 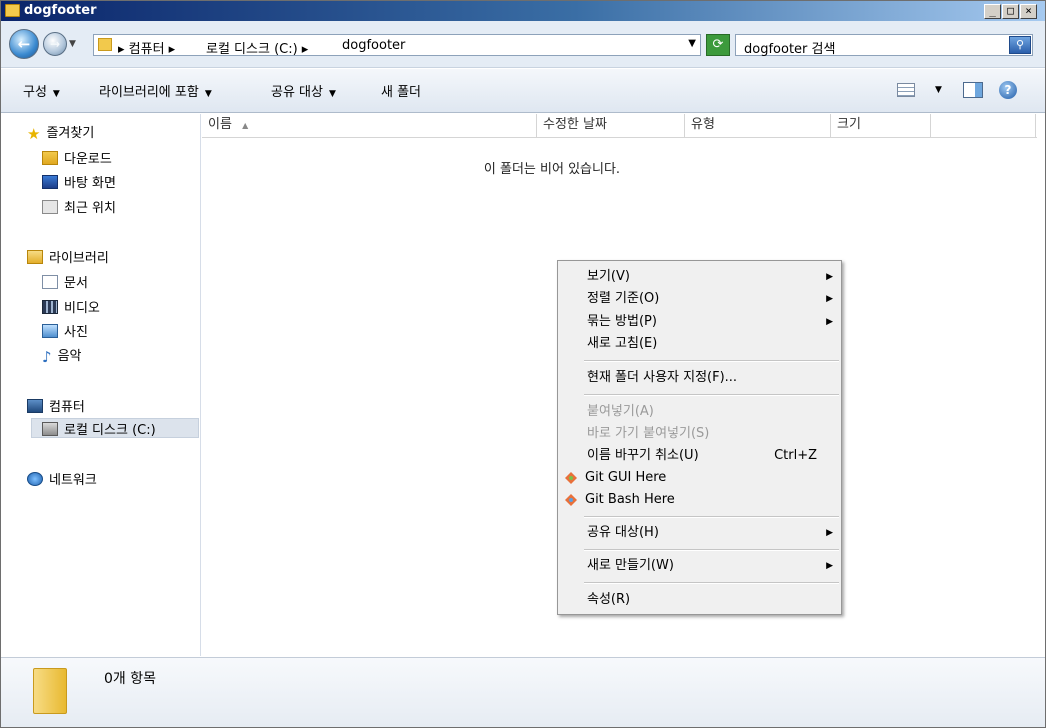 I want to click on nav-item-recent-places: 최근 위치, so click(x=79, y=207).